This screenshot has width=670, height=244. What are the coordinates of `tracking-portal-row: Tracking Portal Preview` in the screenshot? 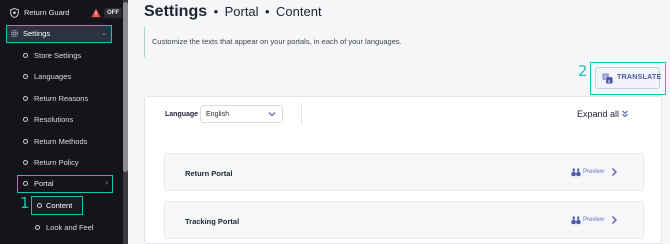 It's located at (404, 220).